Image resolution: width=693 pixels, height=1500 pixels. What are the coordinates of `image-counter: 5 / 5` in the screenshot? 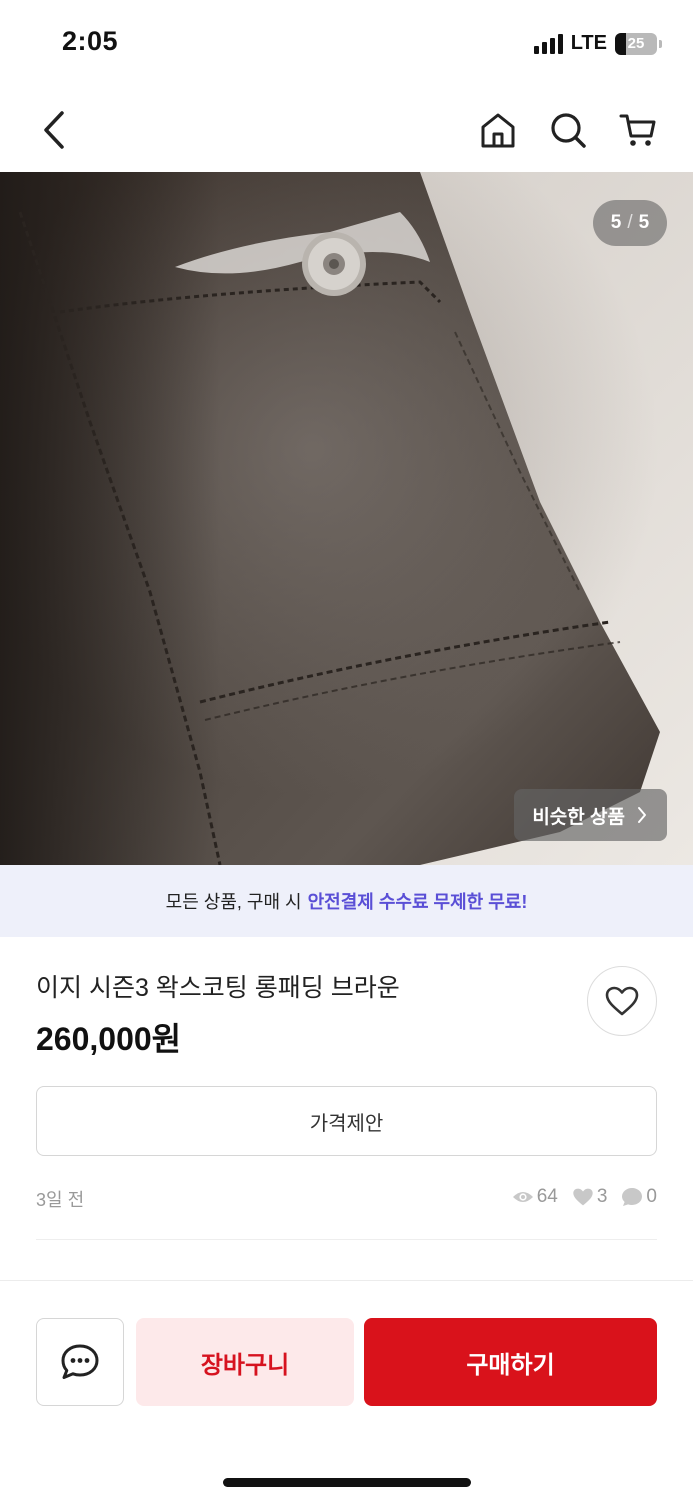 It's located at (630, 223).